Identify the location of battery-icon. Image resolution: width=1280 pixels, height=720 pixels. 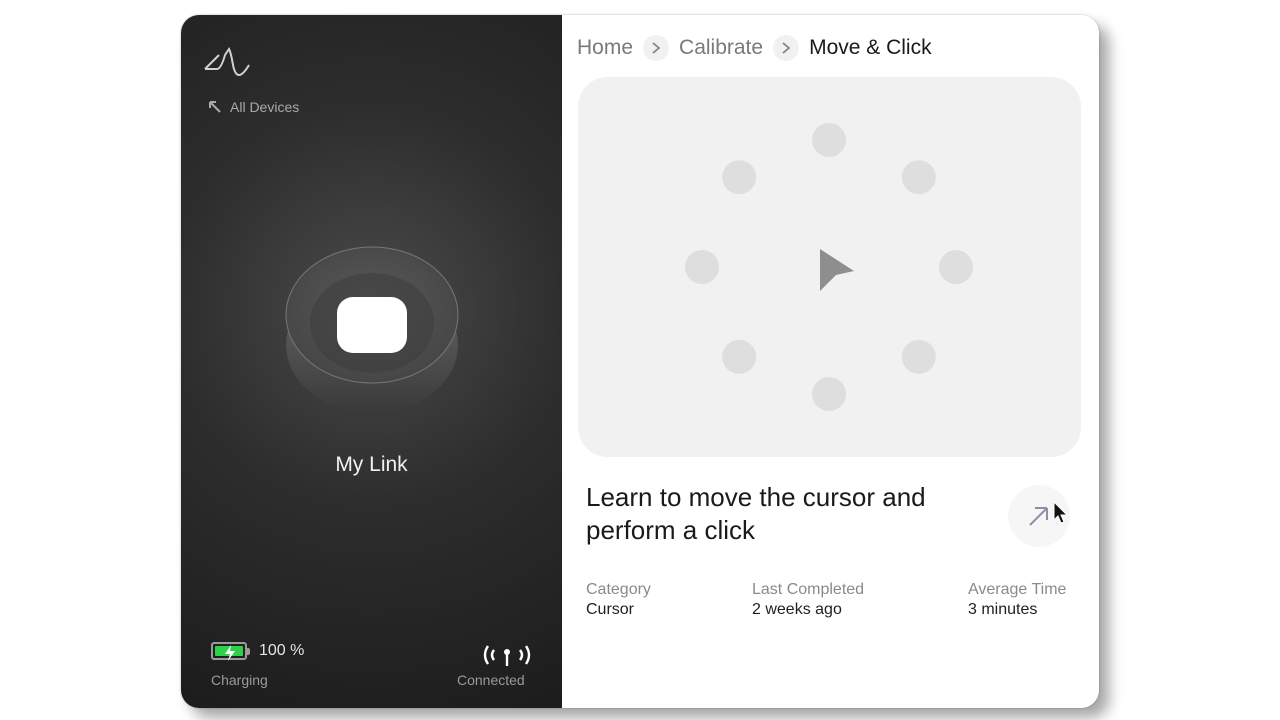
(230, 651).